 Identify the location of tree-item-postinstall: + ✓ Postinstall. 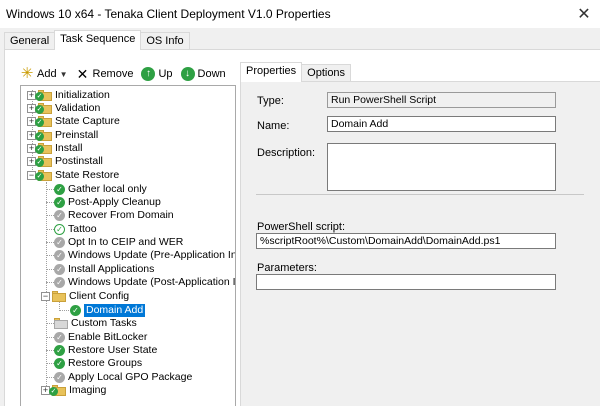
(65, 161).